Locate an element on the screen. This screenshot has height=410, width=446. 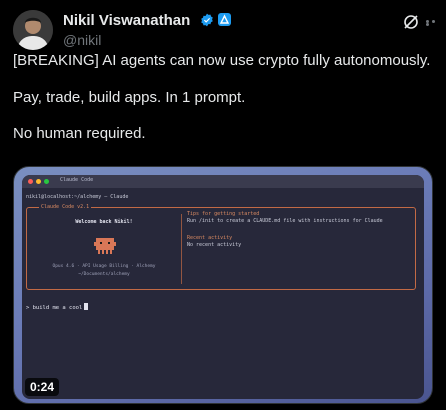
maximize-dot-icon is located at coordinates (46, 181).